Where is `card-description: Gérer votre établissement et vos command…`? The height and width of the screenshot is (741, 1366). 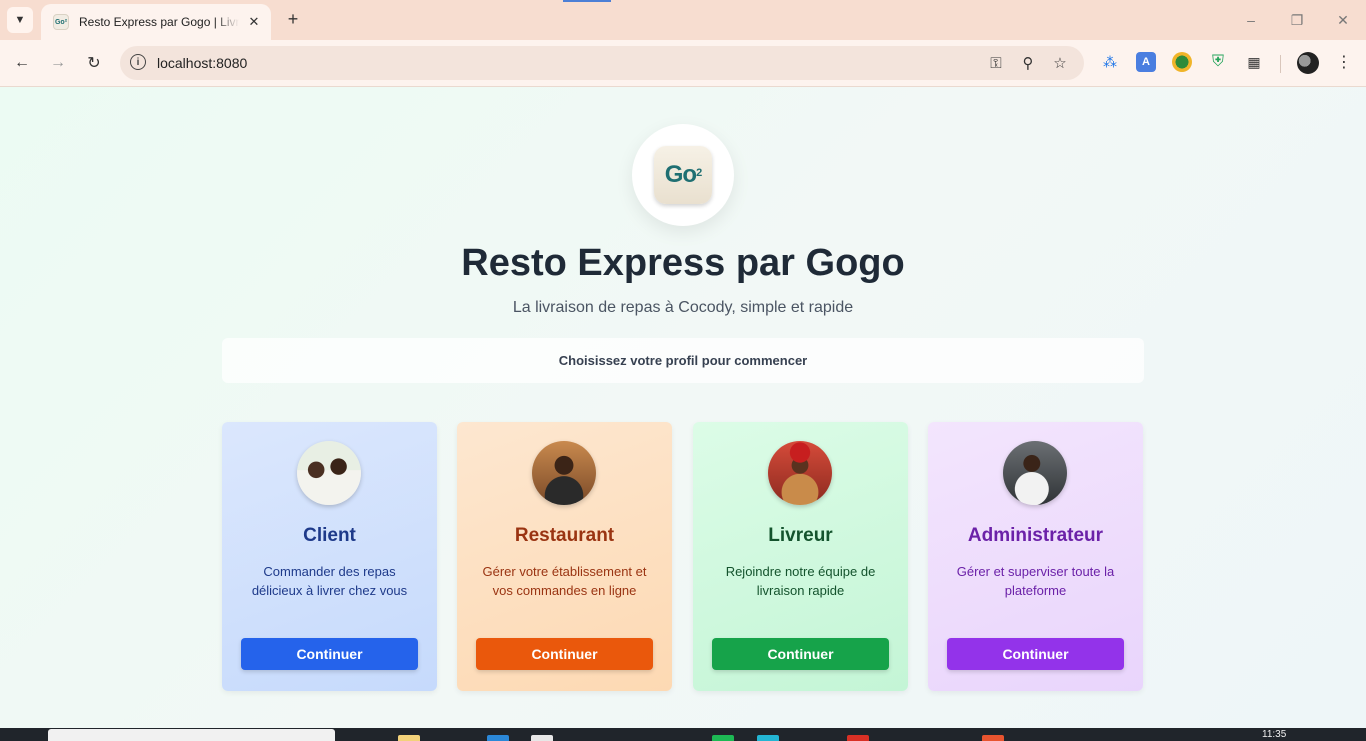
card-description: Gérer votre établissement et vos command… is located at coordinates (564, 581).